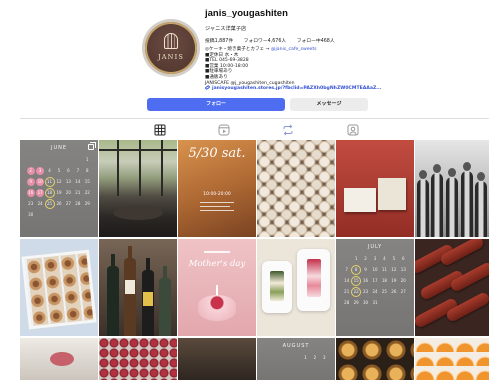  What do you see at coordinates (403, 258) in the screenshot?
I see `calendar-day: 6` at bounding box center [403, 258].